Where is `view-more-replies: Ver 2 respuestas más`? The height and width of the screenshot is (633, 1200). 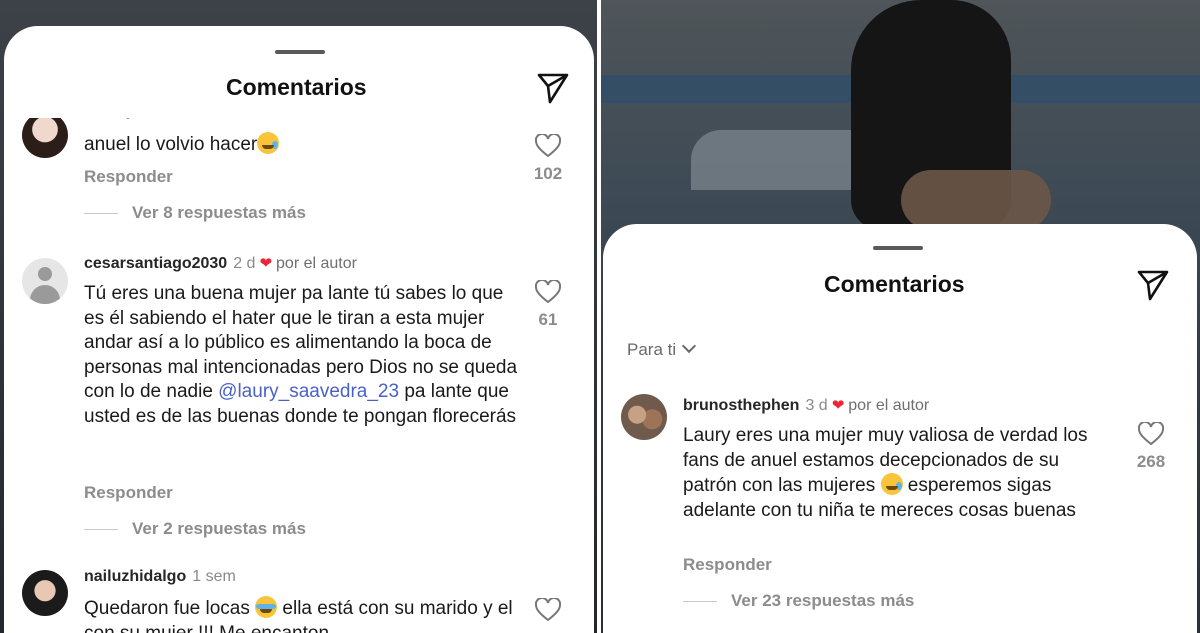 view-more-replies: Ver 2 respuestas más is located at coordinates (195, 529).